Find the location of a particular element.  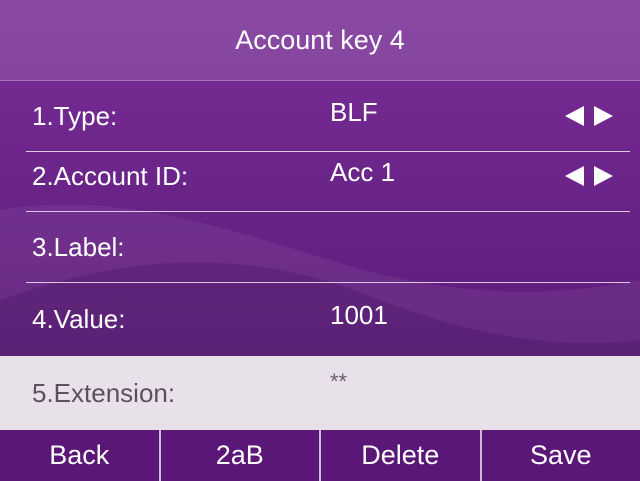

account-id-label: 2.Account ID: is located at coordinates (110, 176).